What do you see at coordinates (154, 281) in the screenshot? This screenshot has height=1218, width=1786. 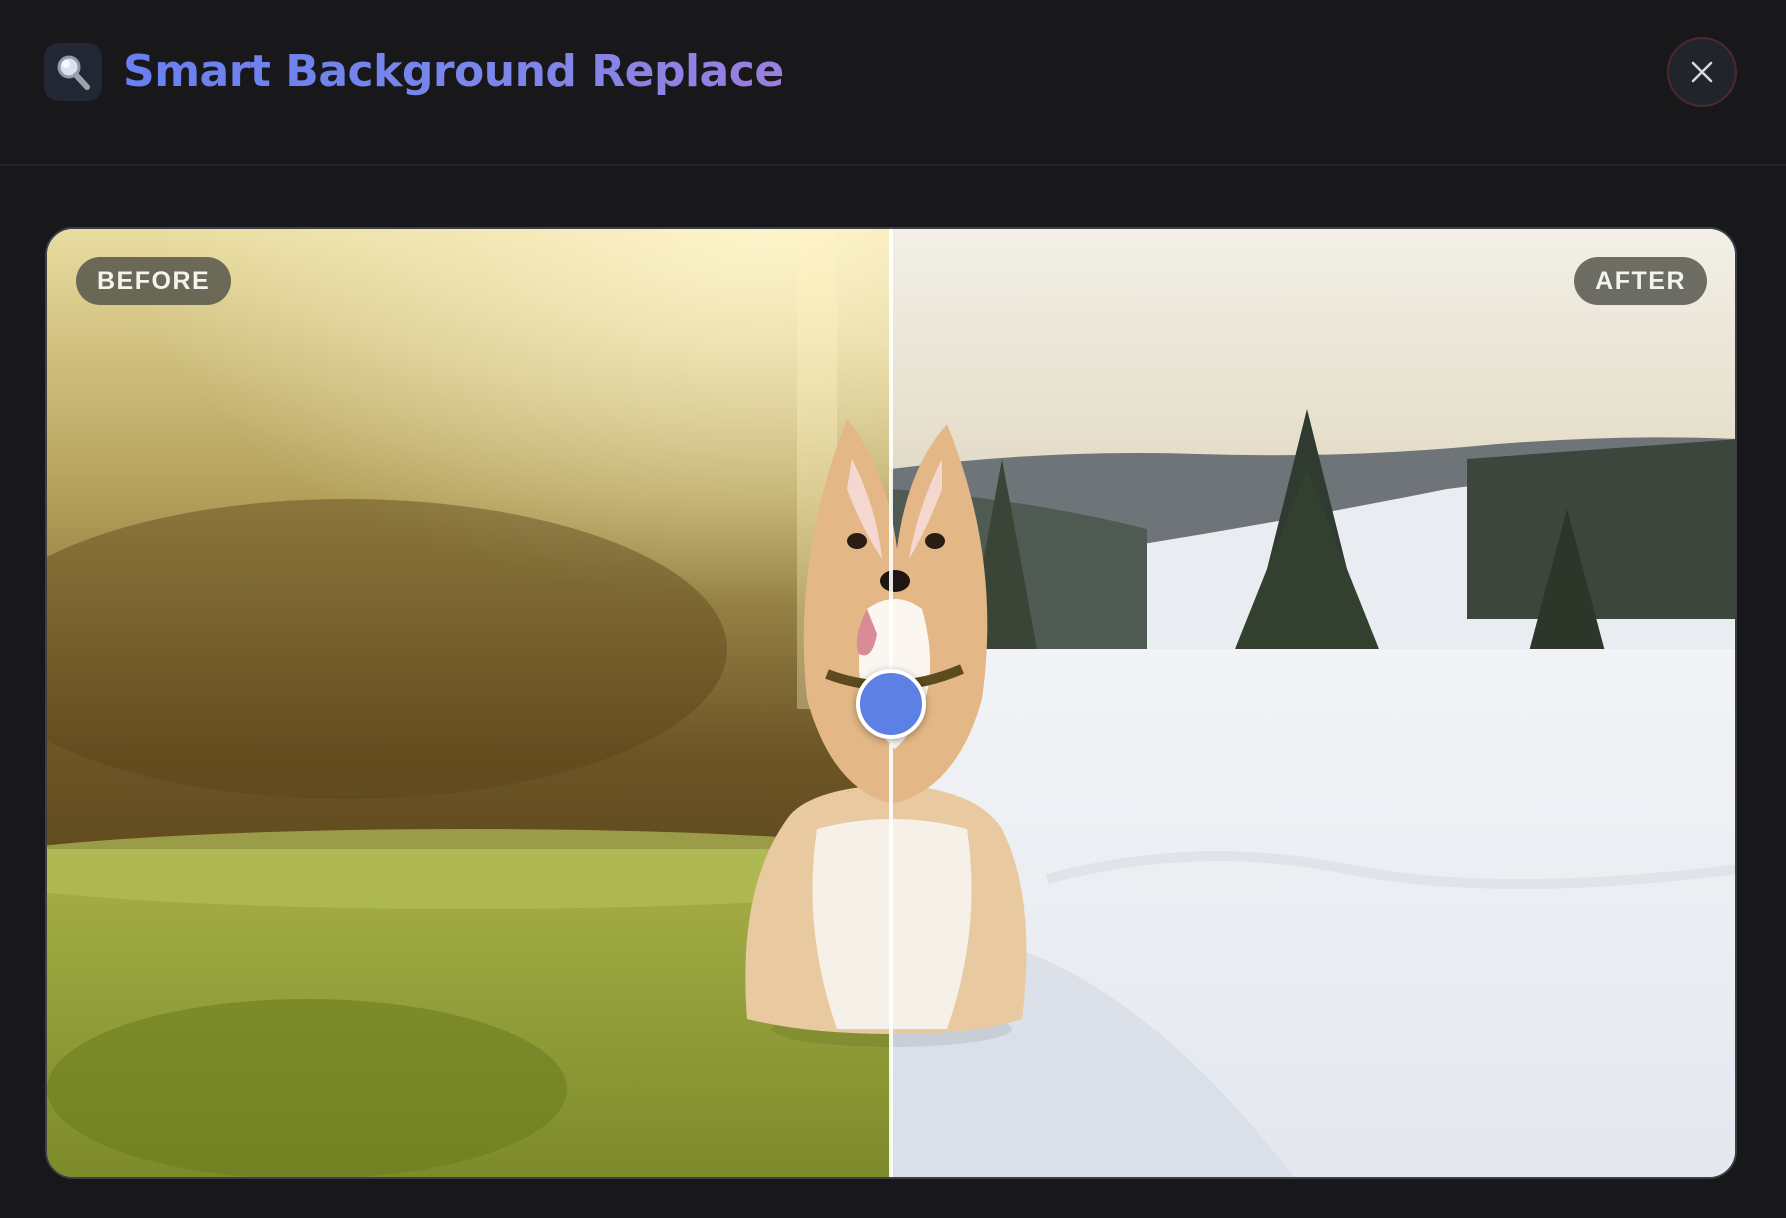 I see `before-badge: BEFORE` at bounding box center [154, 281].